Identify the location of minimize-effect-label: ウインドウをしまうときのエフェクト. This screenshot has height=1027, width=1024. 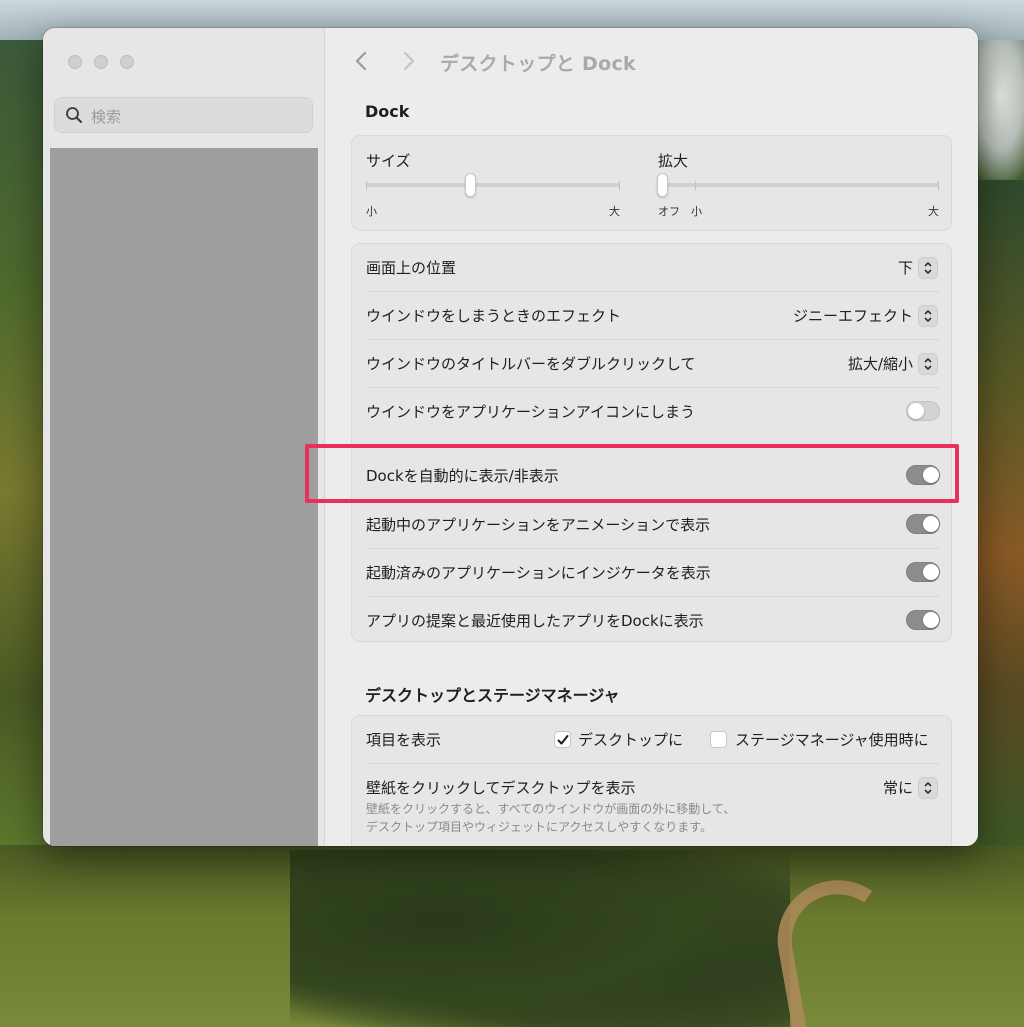
(494, 316).